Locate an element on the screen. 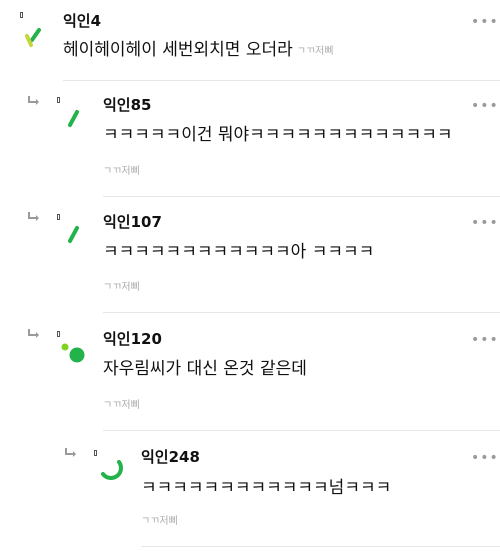 Image resolution: width=500 pixels, height=551 pixels. comment-text: ㅋㅋㅋㅋㅋ이건 뭐야ㅋㅋㅋㅋㅋㅋㅋㅋㅋㅋㅋㅋㅋ is located at coordinates (278, 135).